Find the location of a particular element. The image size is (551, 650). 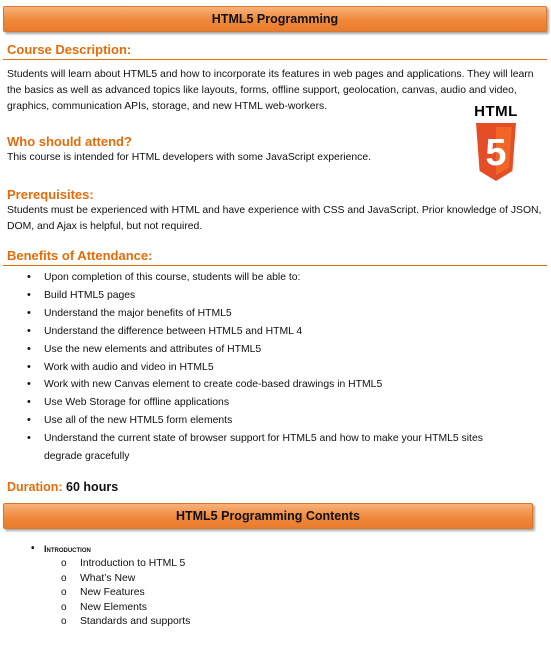

html5-shield-icon: 5 is located at coordinates (496, 152).